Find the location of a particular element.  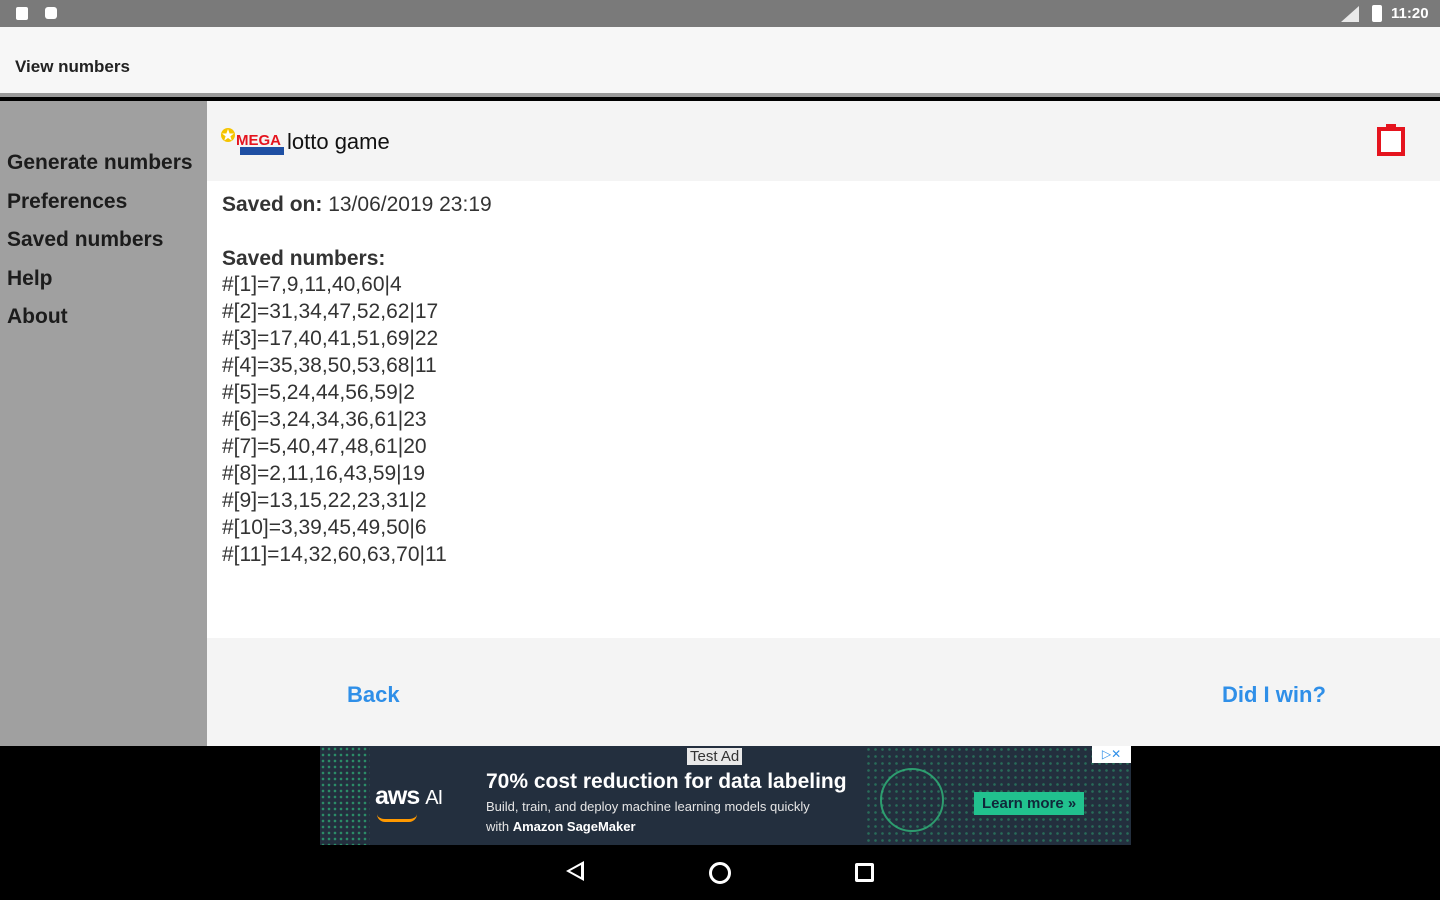

trash-icon is located at coordinates (1391, 140).